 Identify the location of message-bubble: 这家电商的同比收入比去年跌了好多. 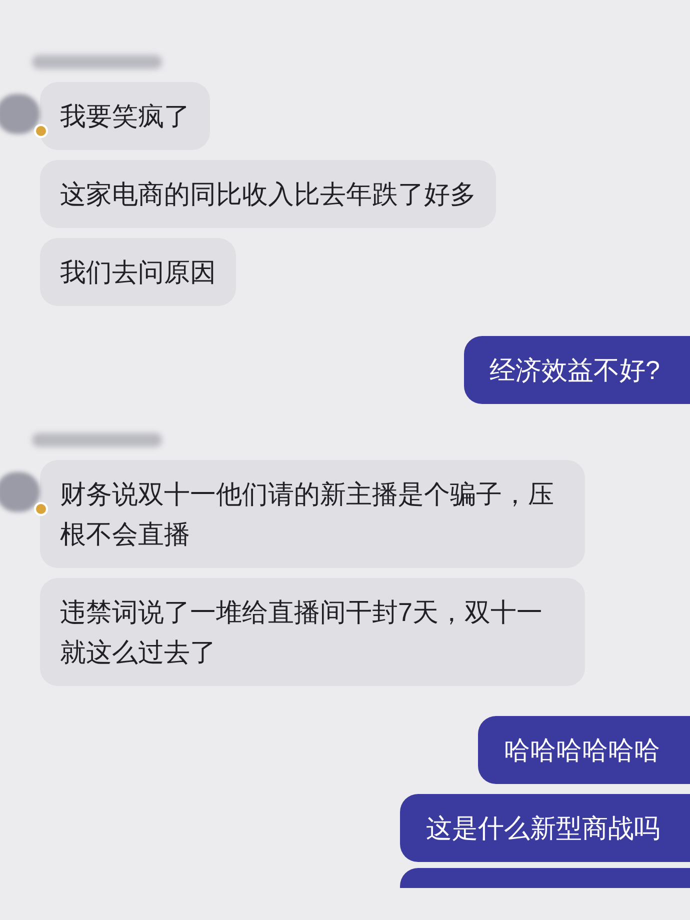
(268, 194).